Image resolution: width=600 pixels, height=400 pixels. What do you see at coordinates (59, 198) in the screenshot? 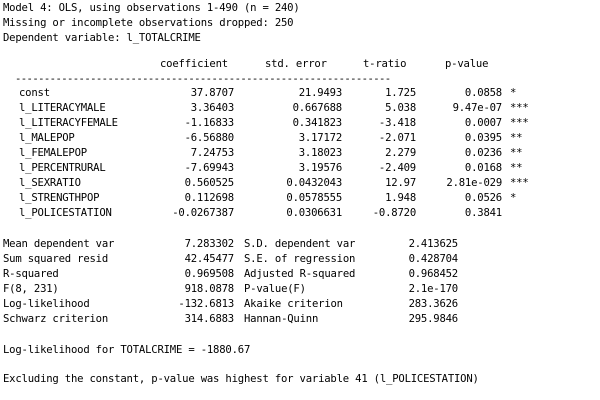
I see `variable-name: l_STRENGTHPOP` at bounding box center [59, 198].